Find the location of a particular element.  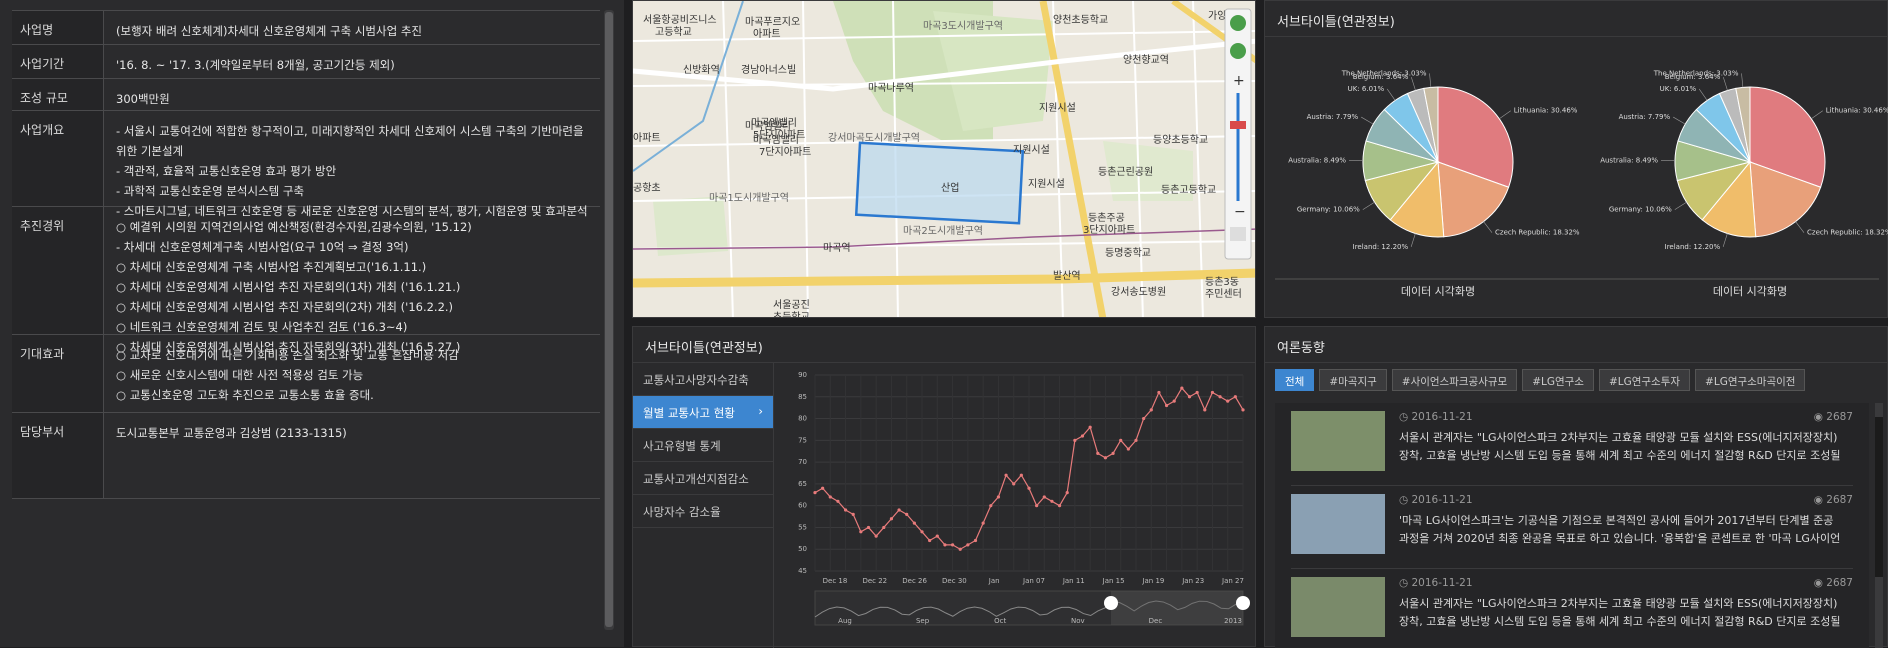

project-area-highlight is located at coordinates (939, 183).